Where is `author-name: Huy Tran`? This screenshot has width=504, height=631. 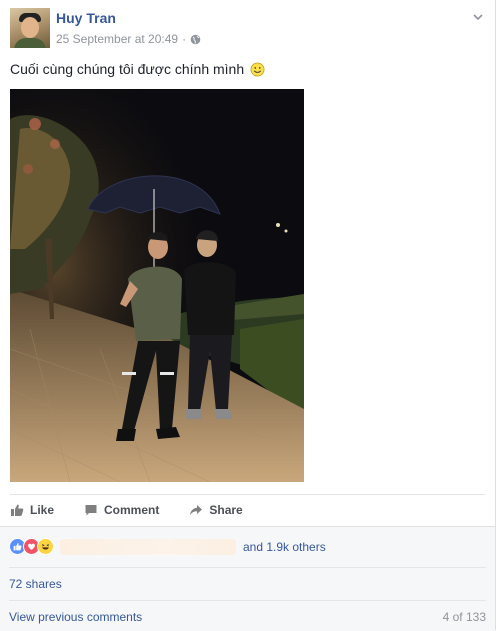 author-name: Huy Tran is located at coordinates (86, 18).